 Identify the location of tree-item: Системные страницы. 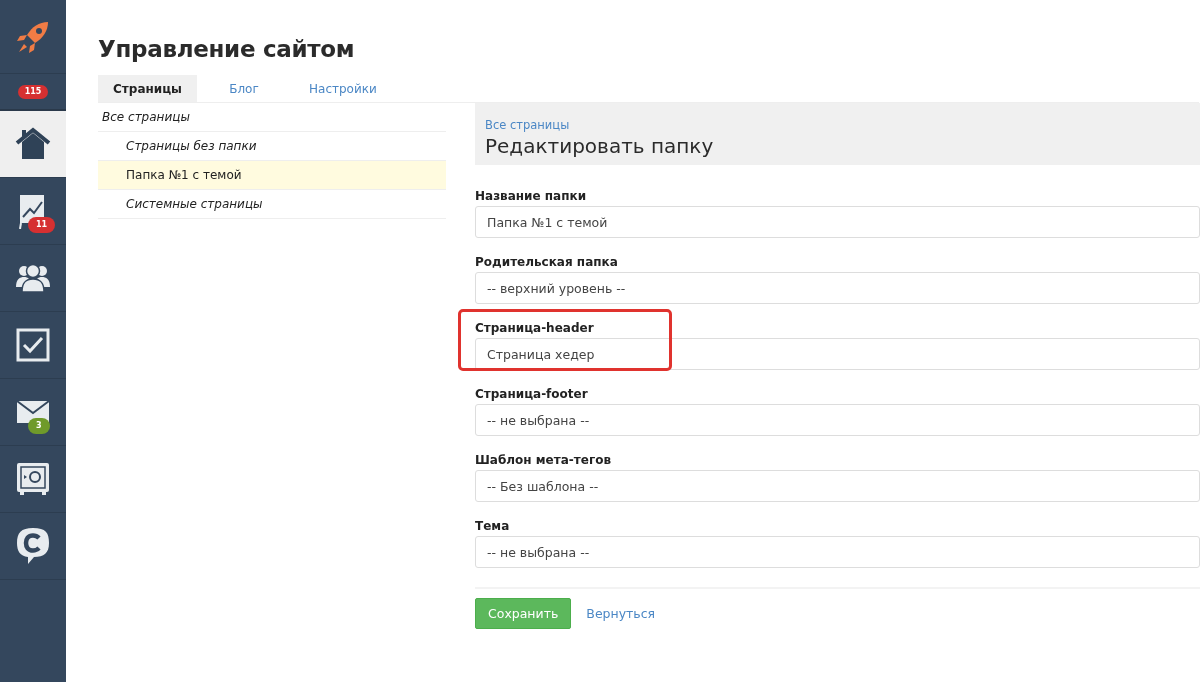
(272, 204).